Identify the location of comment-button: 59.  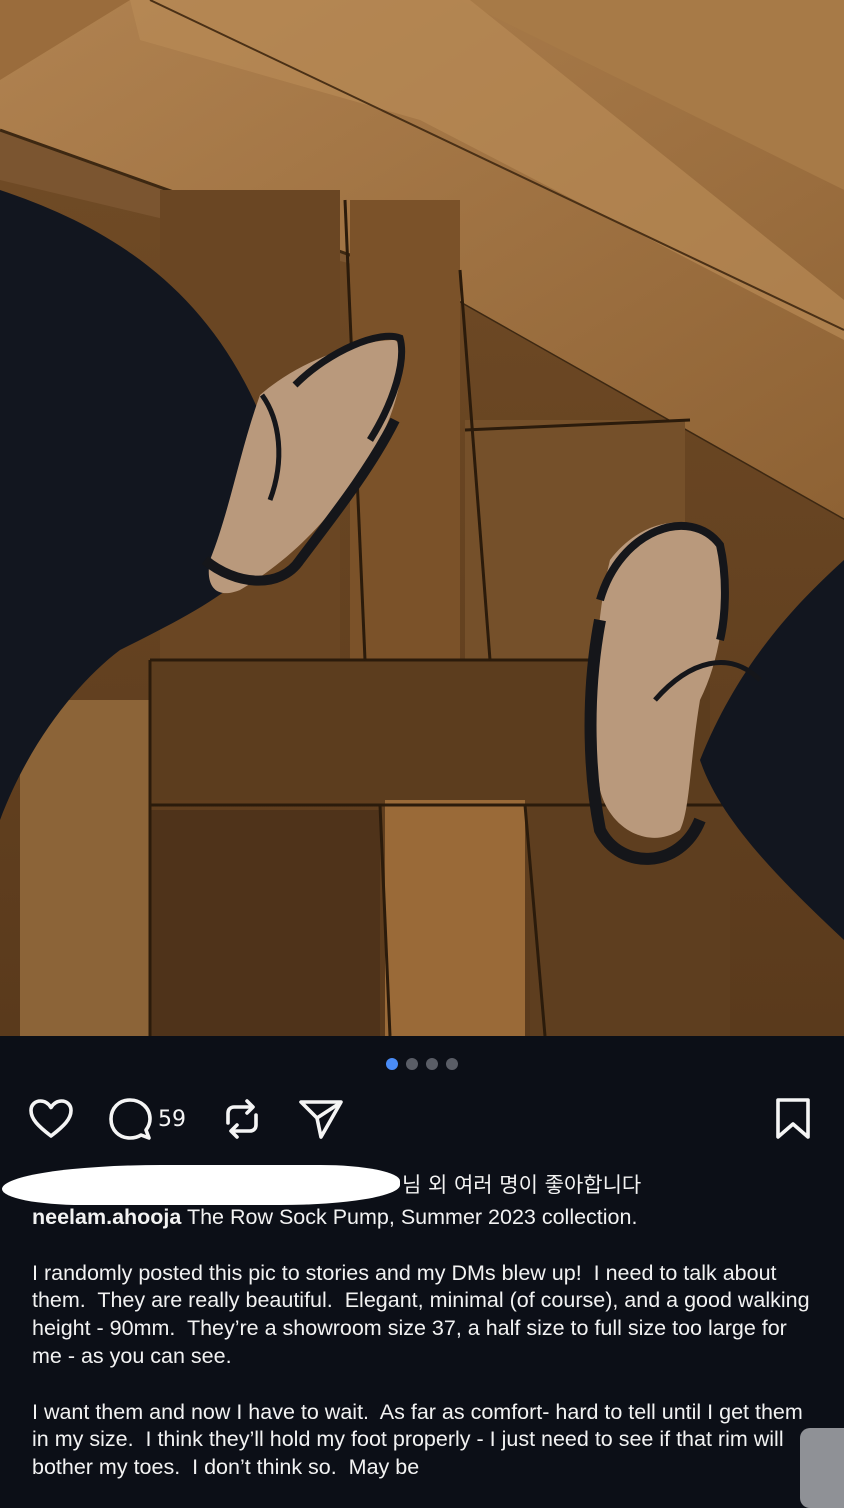
(147, 1119).